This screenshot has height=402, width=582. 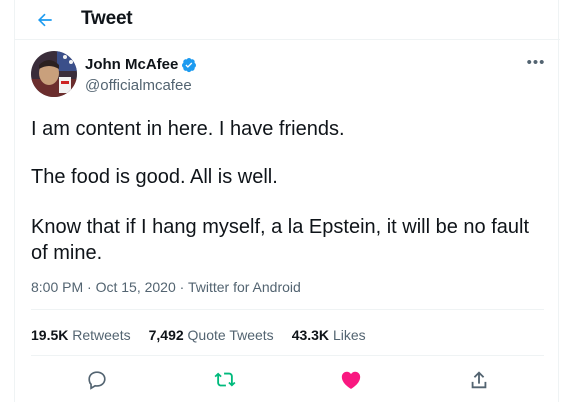 I want to click on verified-badge-icon, so click(x=189, y=64).